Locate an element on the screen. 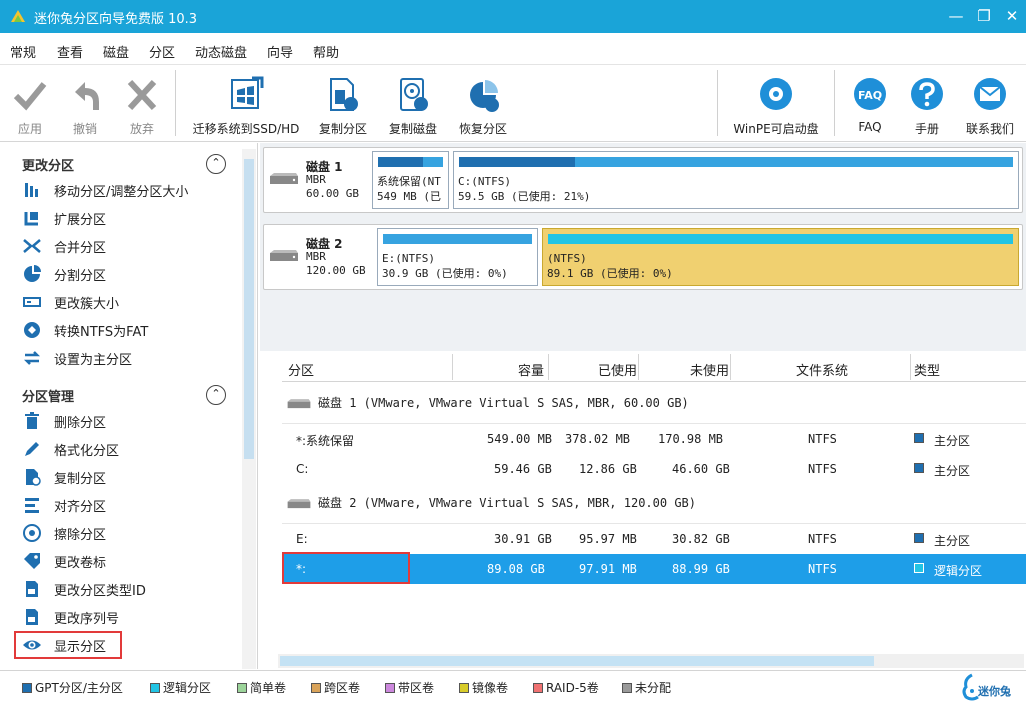 This screenshot has height=727, width=1026. disk-size: 60.00 GB is located at coordinates (332, 193).